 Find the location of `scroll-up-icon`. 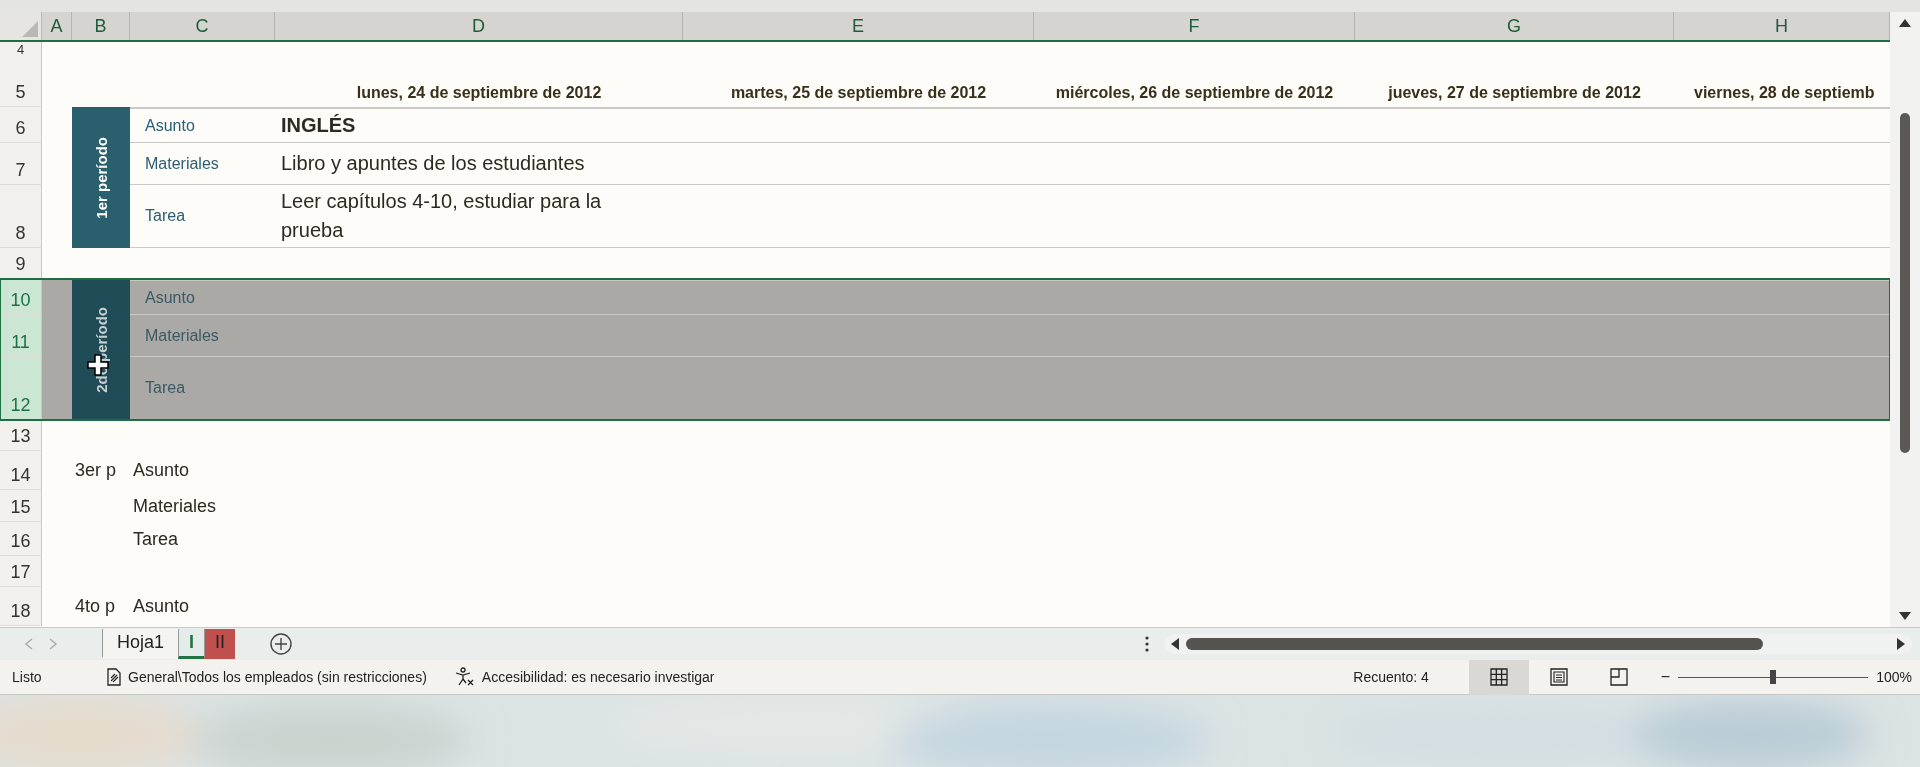

scroll-up-icon is located at coordinates (1905, 23).